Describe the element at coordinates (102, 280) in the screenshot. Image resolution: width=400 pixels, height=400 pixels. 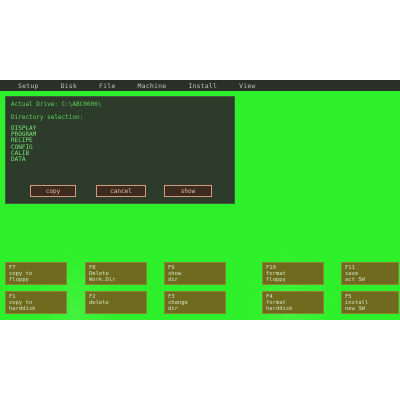
I see `fkey-text: Work.Dir` at that location.